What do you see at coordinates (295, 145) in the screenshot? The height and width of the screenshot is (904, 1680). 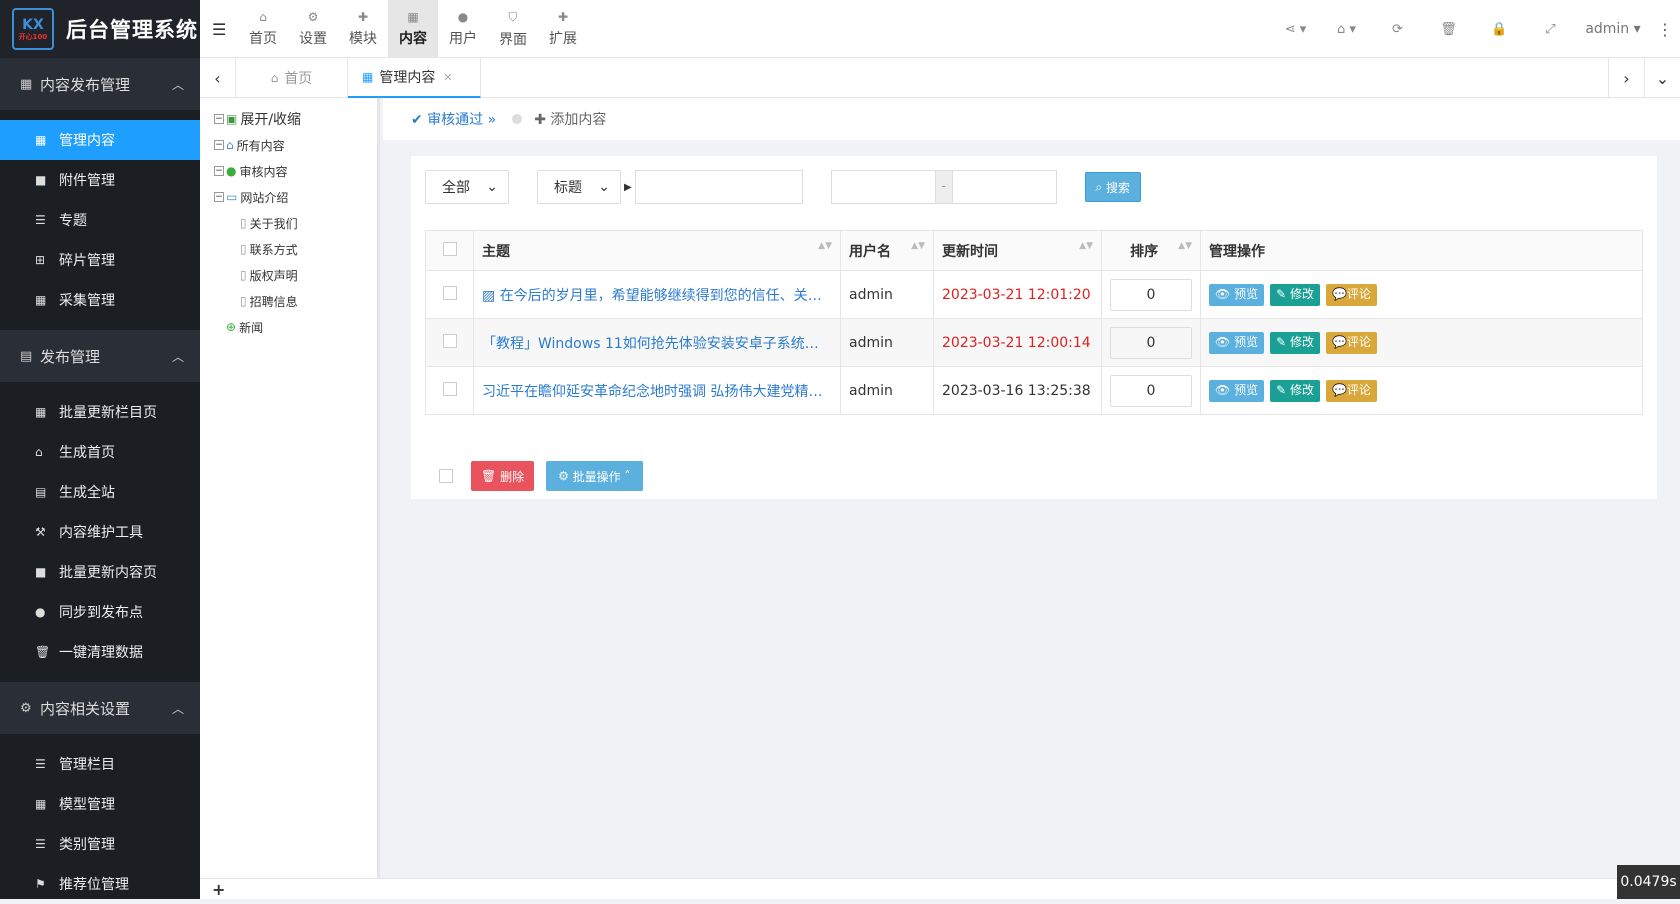 I see `tree-node-all: −⌂所有内容` at bounding box center [295, 145].